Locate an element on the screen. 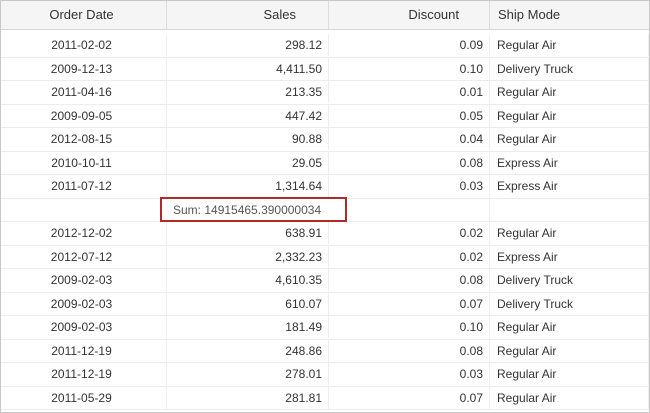 Image resolution: width=650 pixels, height=413 pixels. sales-cell: 90.88 is located at coordinates (248, 139).